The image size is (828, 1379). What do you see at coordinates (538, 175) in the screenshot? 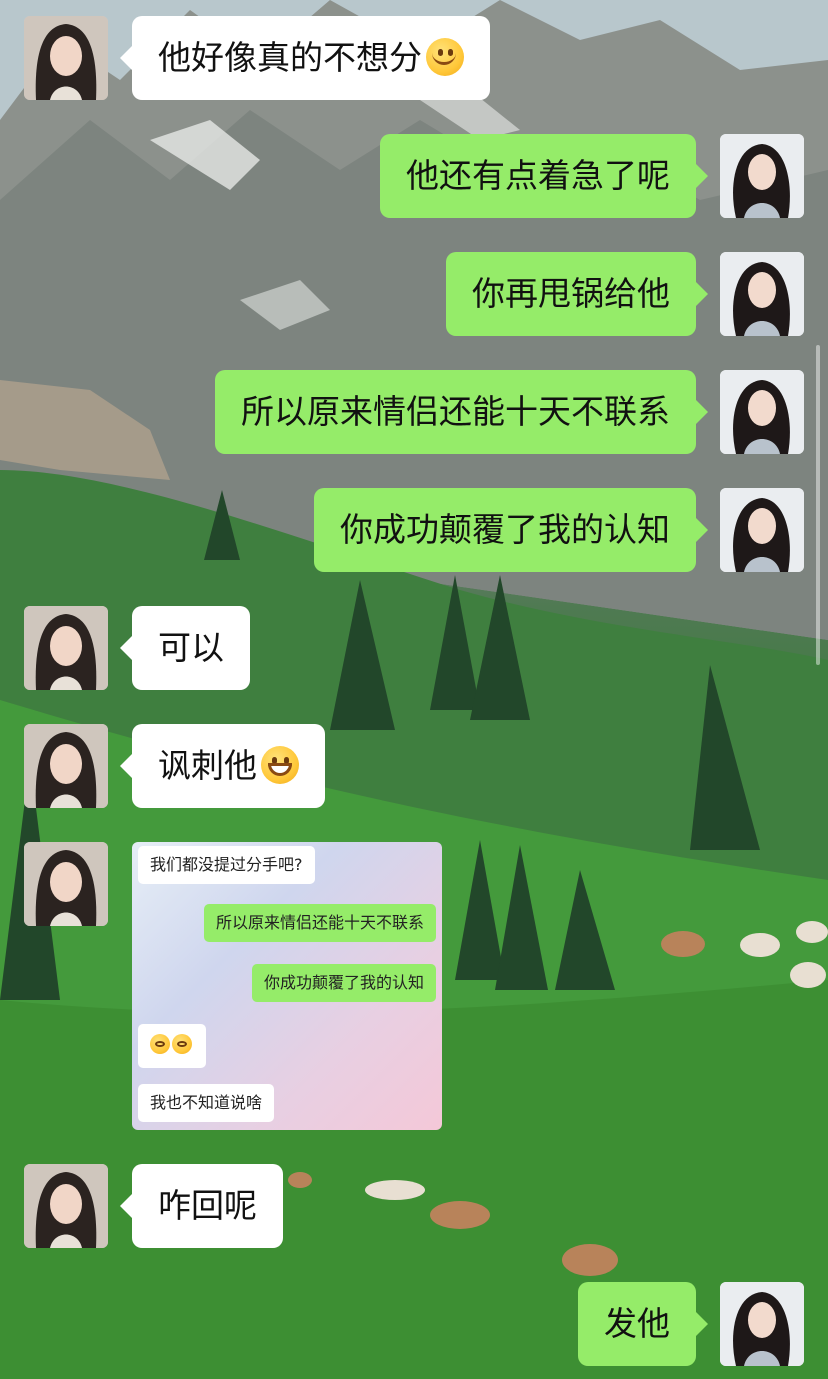
I see `message-text: 他还有点着急了呢` at bounding box center [538, 175].